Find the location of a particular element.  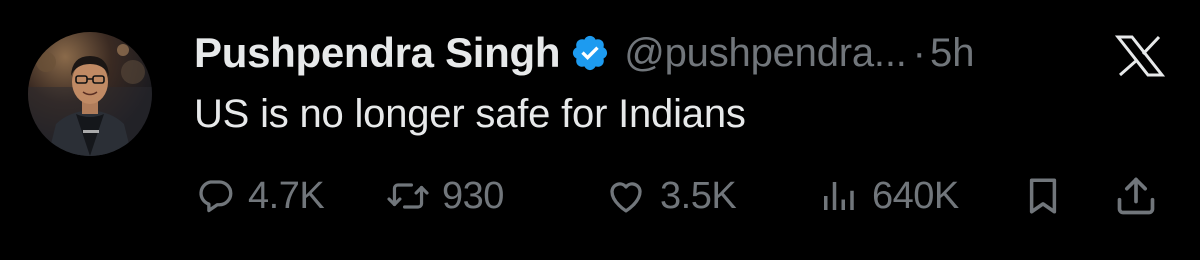

repost-button: 930 is located at coordinates (445, 196).